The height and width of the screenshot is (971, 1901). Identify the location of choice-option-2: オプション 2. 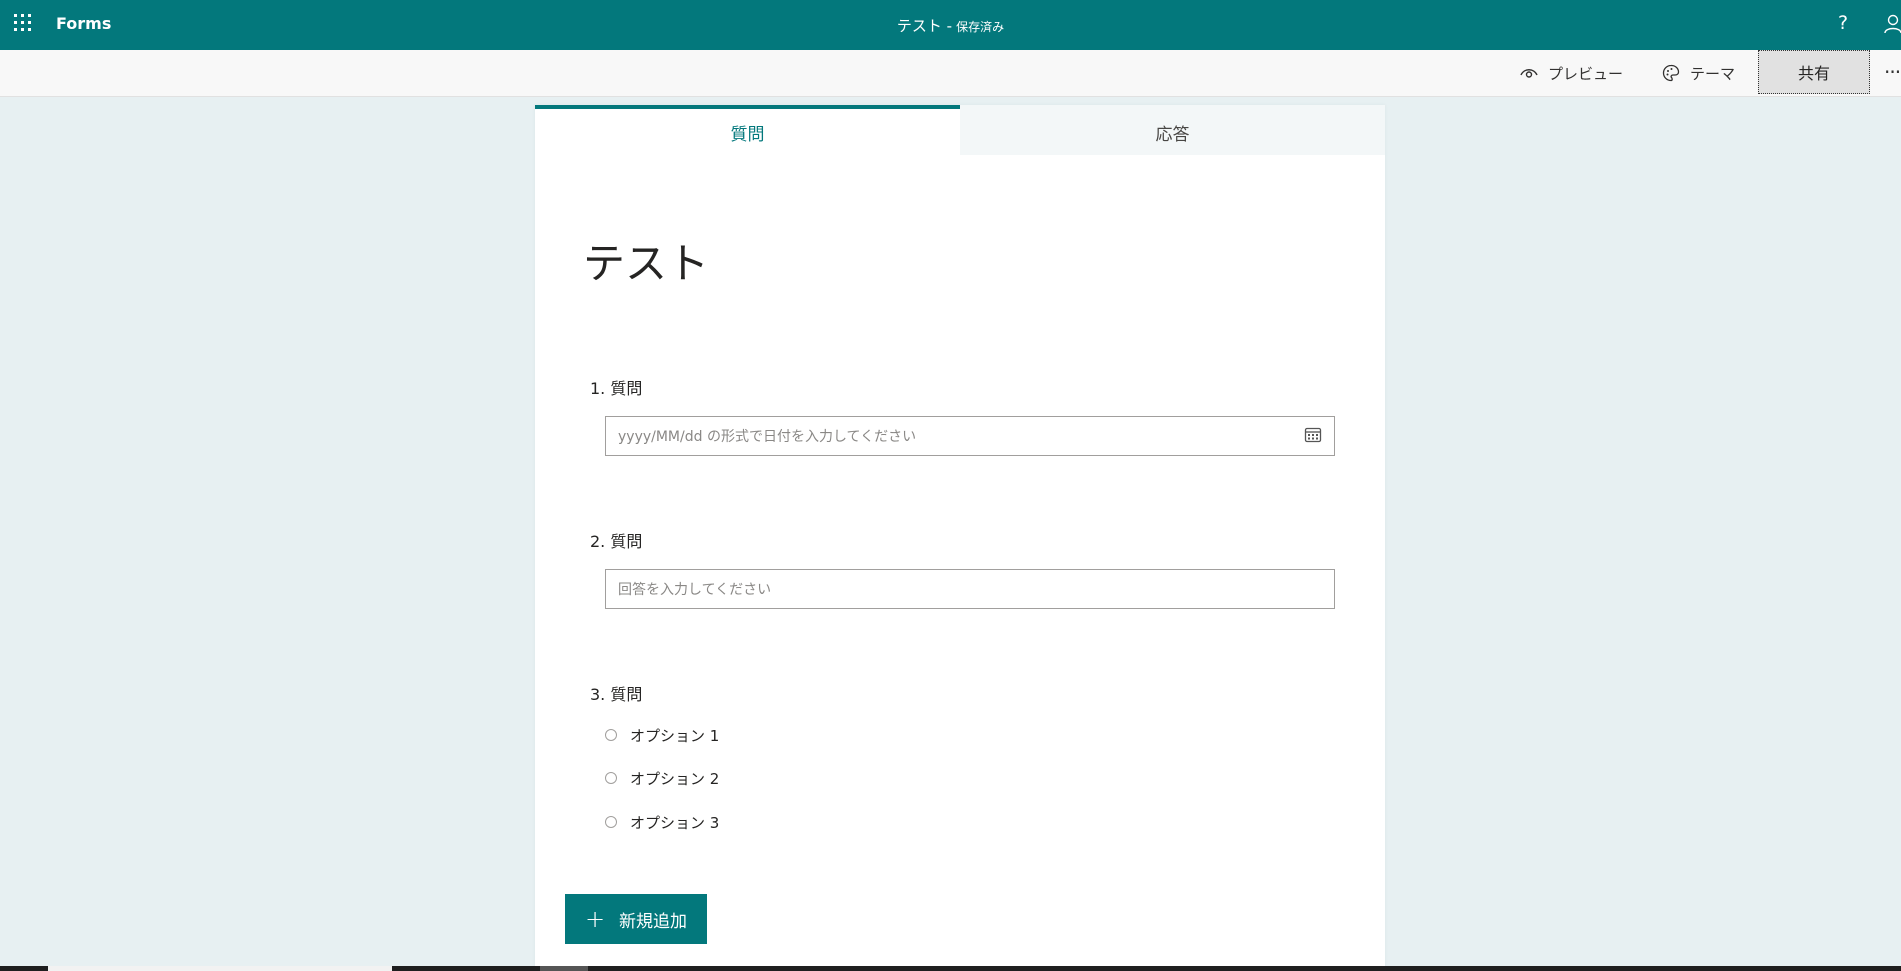
(662, 778).